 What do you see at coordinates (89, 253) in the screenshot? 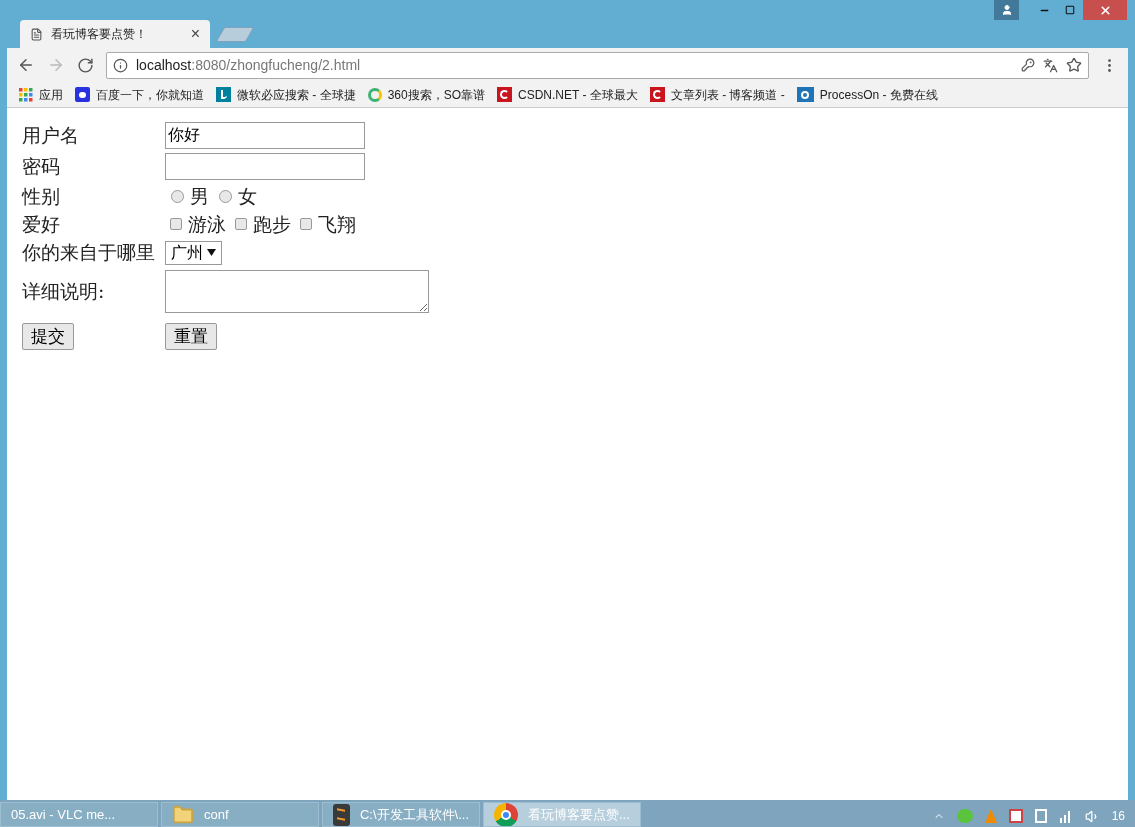
I see `field-label: 你的来自于哪里` at bounding box center [89, 253].